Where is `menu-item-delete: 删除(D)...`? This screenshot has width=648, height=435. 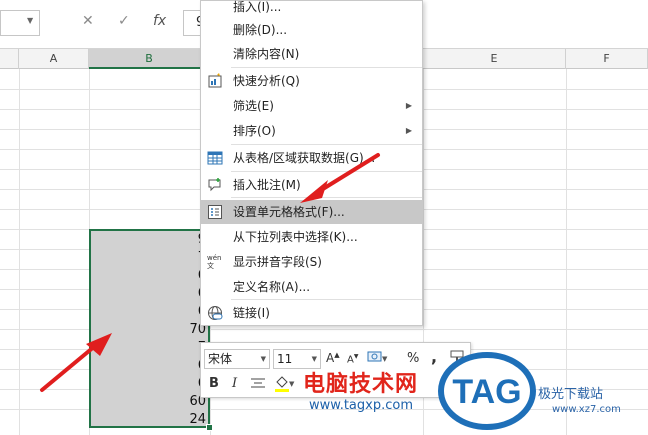
menu-item-delete: 删除(D)... is located at coordinates (311, 30).